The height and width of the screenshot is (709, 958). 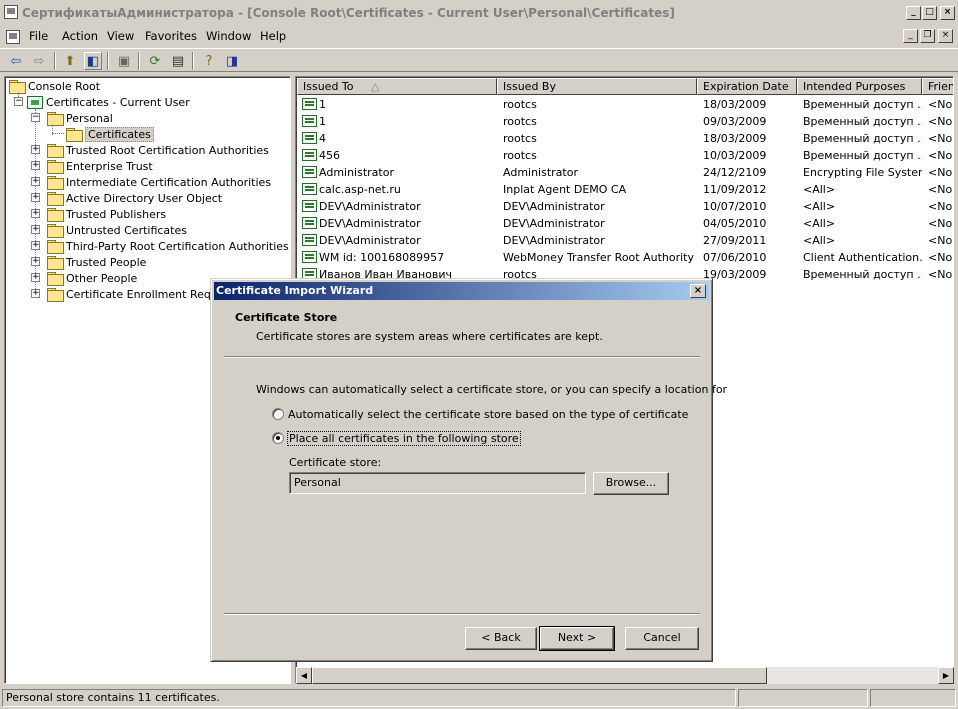 I want to click on tree-item-trusted-people: Trusted People, so click(x=96, y=262).